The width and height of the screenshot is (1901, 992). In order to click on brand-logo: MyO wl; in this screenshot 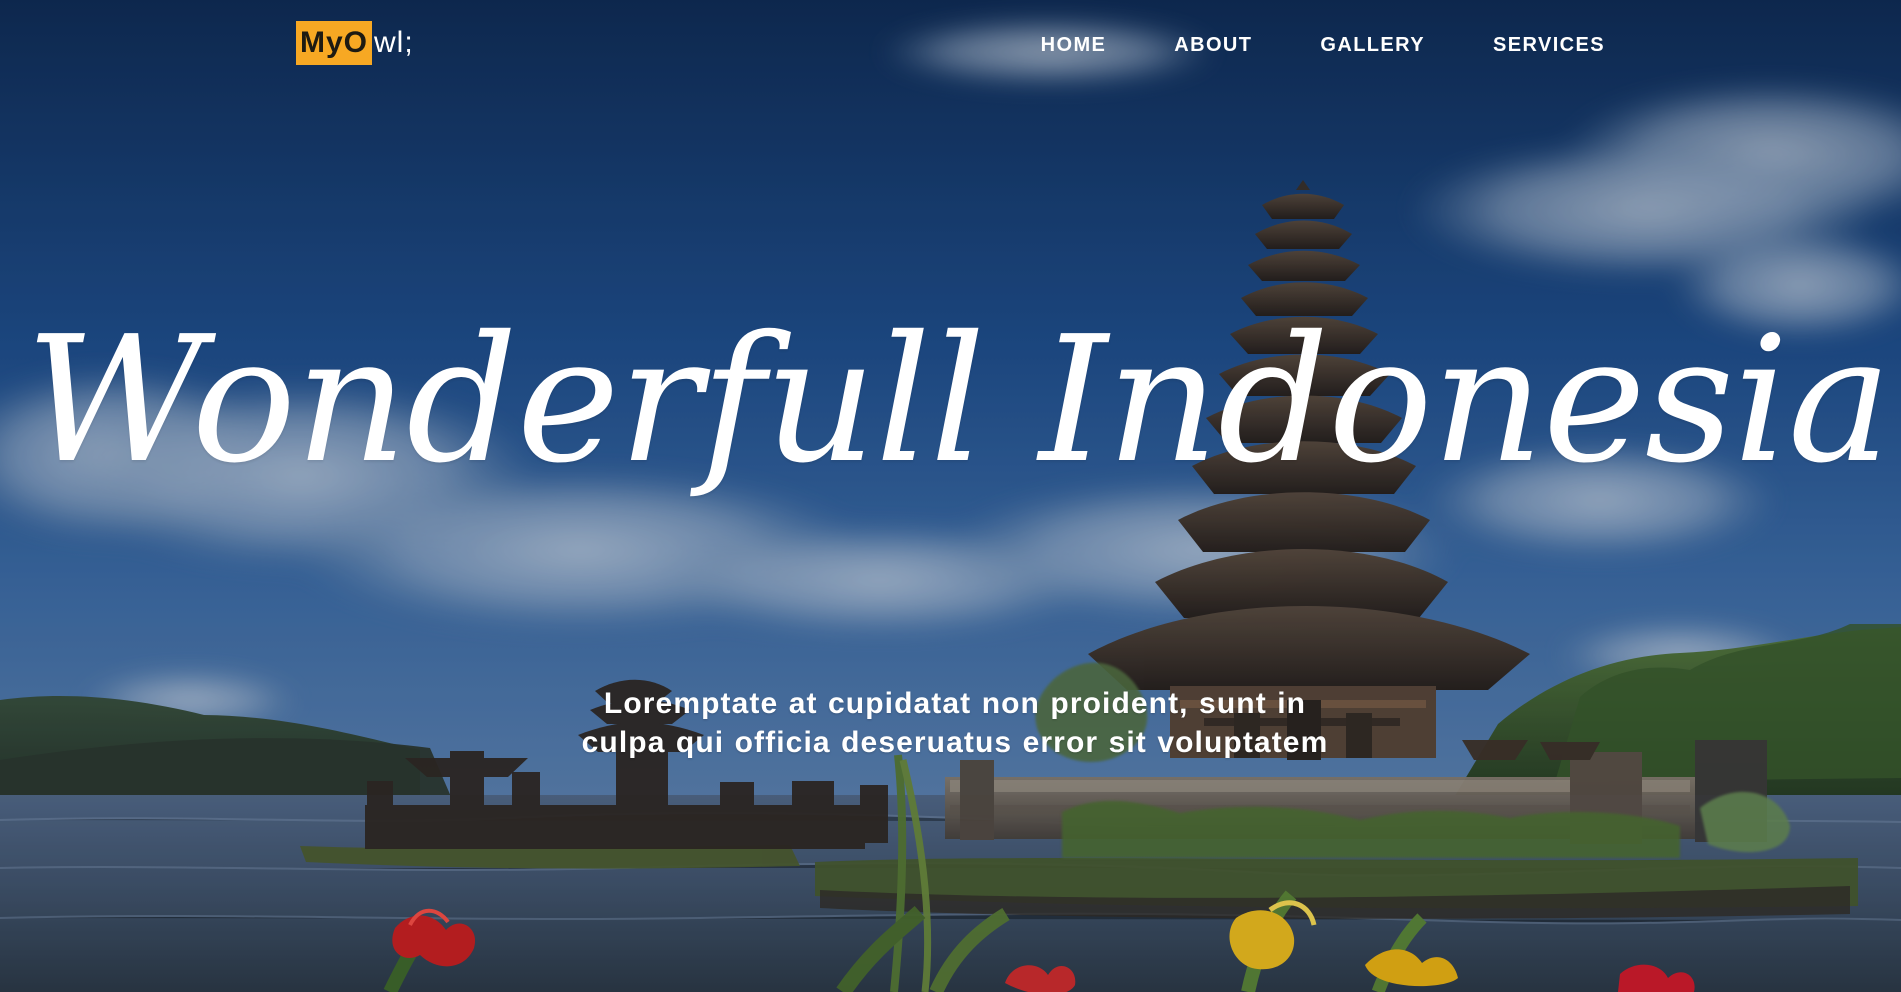, I will do `click(355, 43)`.